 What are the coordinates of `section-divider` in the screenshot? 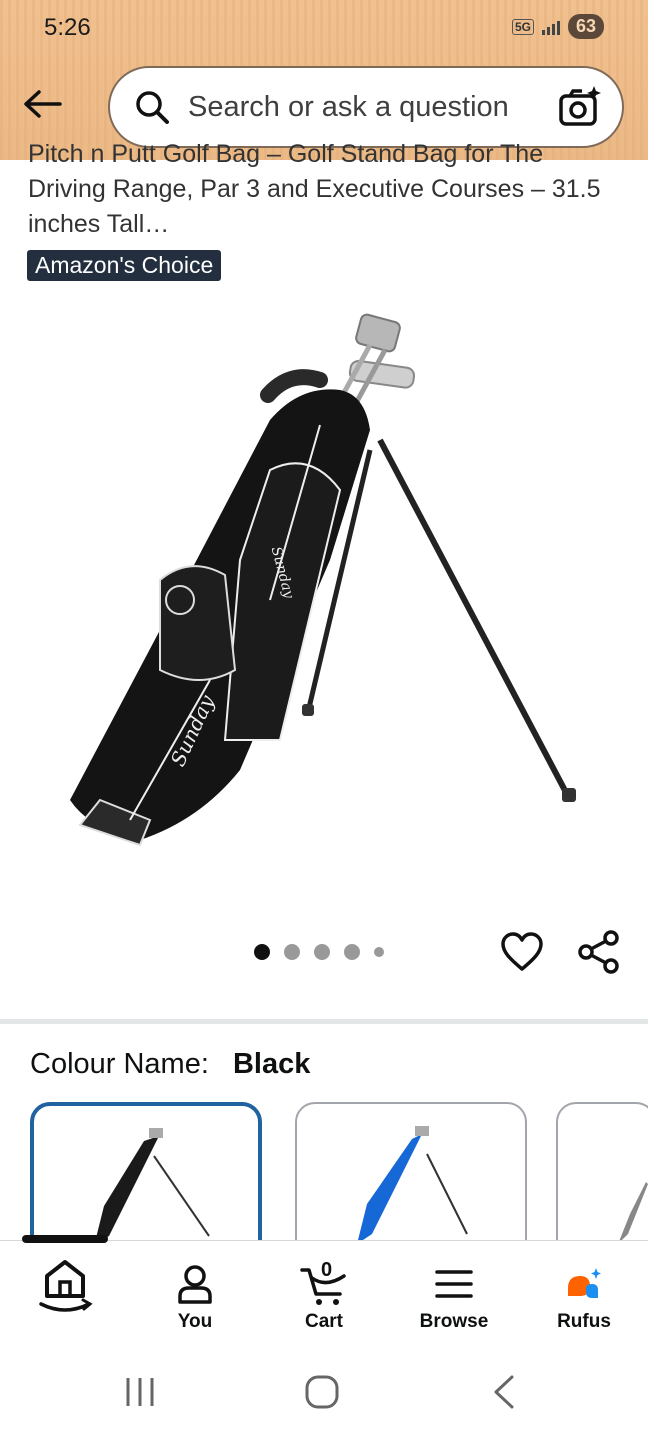 It's located at (324, 1021).